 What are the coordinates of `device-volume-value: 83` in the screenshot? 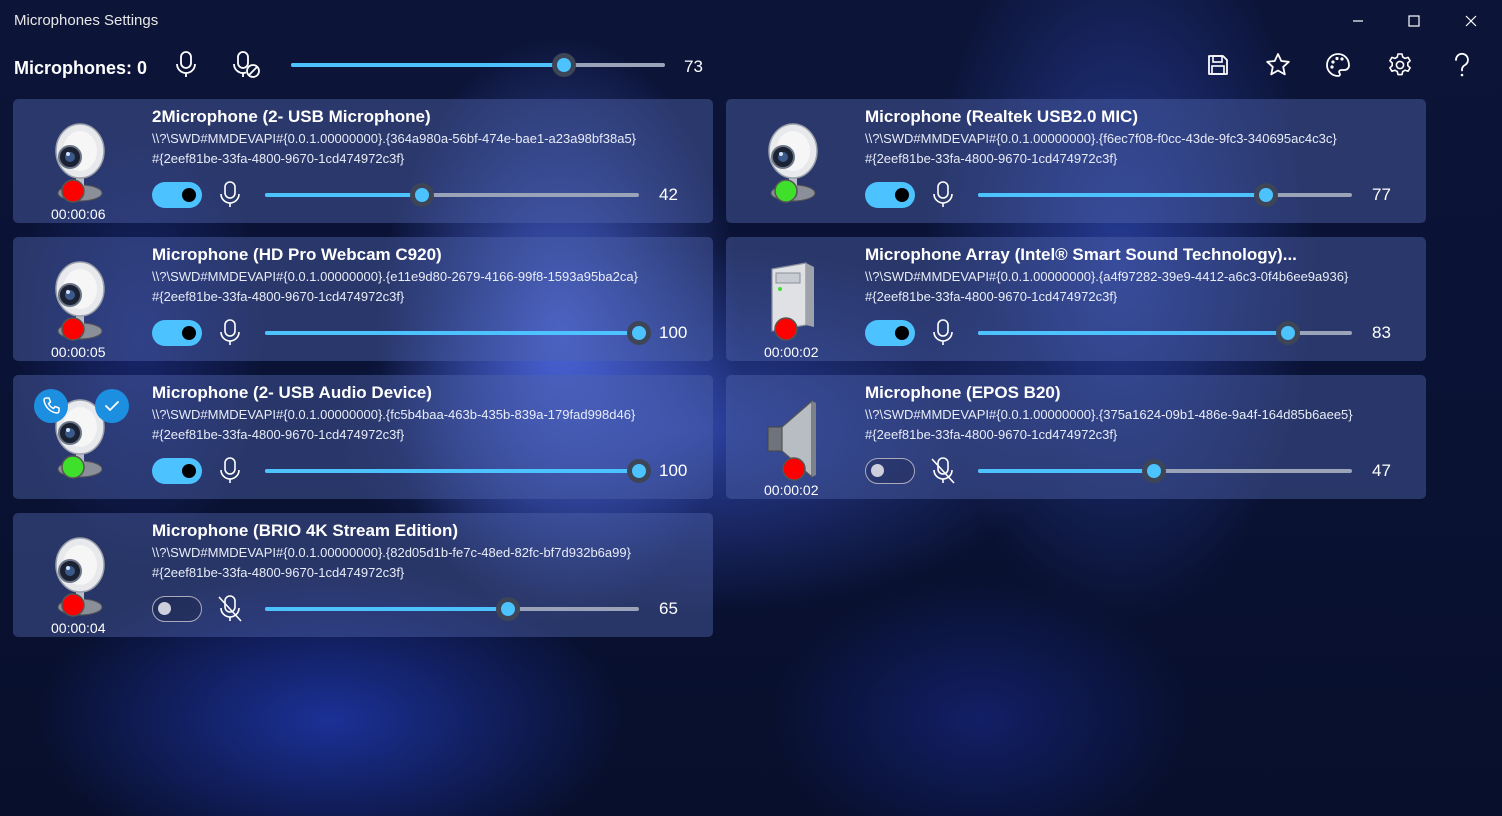 It's located at (1381, 332).